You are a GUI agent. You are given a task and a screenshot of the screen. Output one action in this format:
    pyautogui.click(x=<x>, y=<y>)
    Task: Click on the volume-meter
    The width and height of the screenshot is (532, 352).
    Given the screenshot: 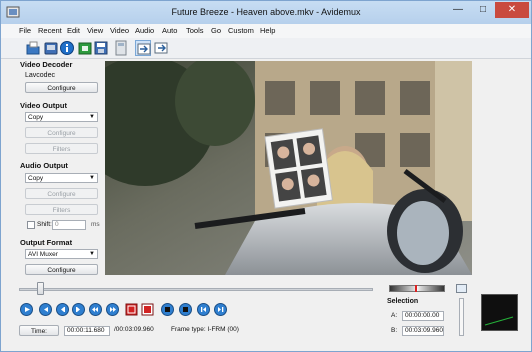 What is the action you would take?
    pyautogui.click(x=417, y=288)
    